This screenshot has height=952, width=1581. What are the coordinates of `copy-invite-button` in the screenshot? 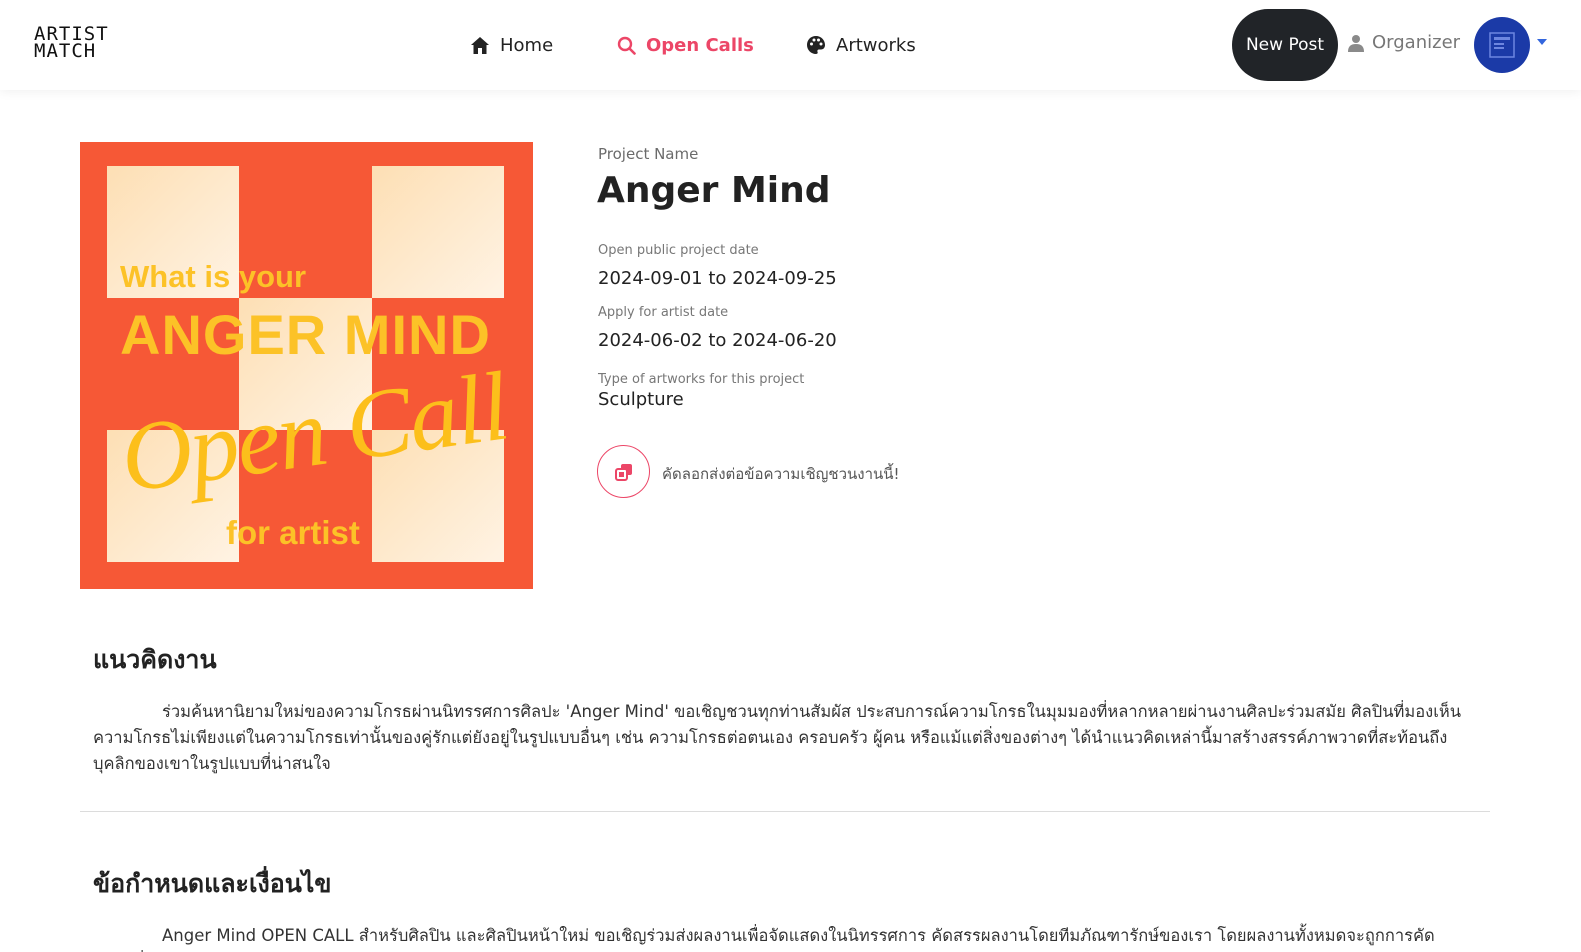 It's located at (623, 471).